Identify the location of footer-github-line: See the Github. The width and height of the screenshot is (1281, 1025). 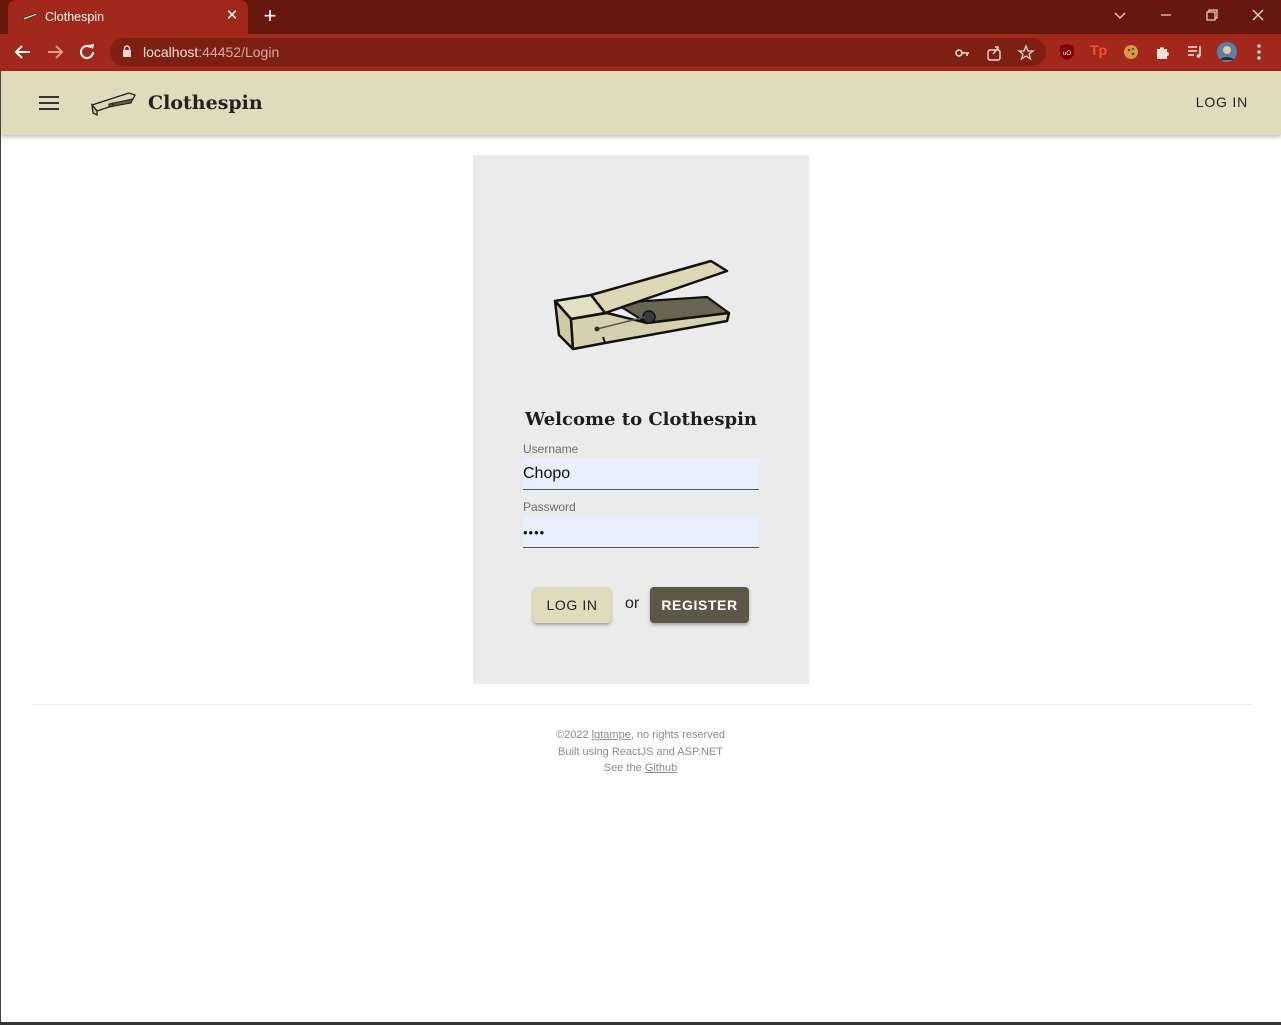
(640, 768).